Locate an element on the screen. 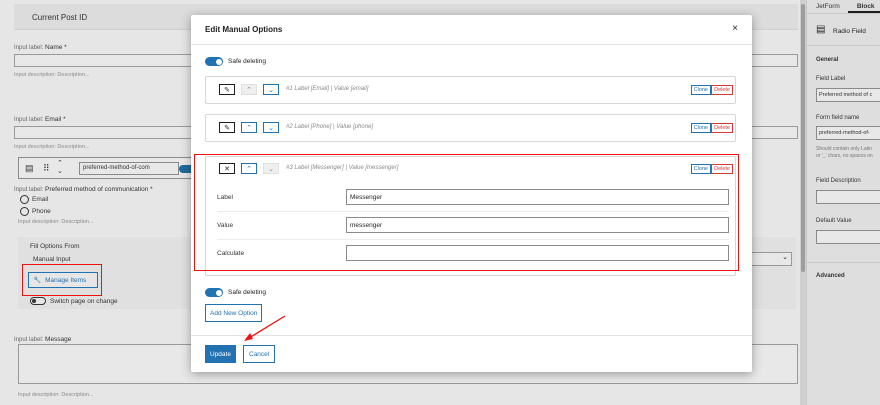 Image resolution: width=880 pixels, height=405 pixels. highlight-box-manage-items is located at coordinates (62, 280).